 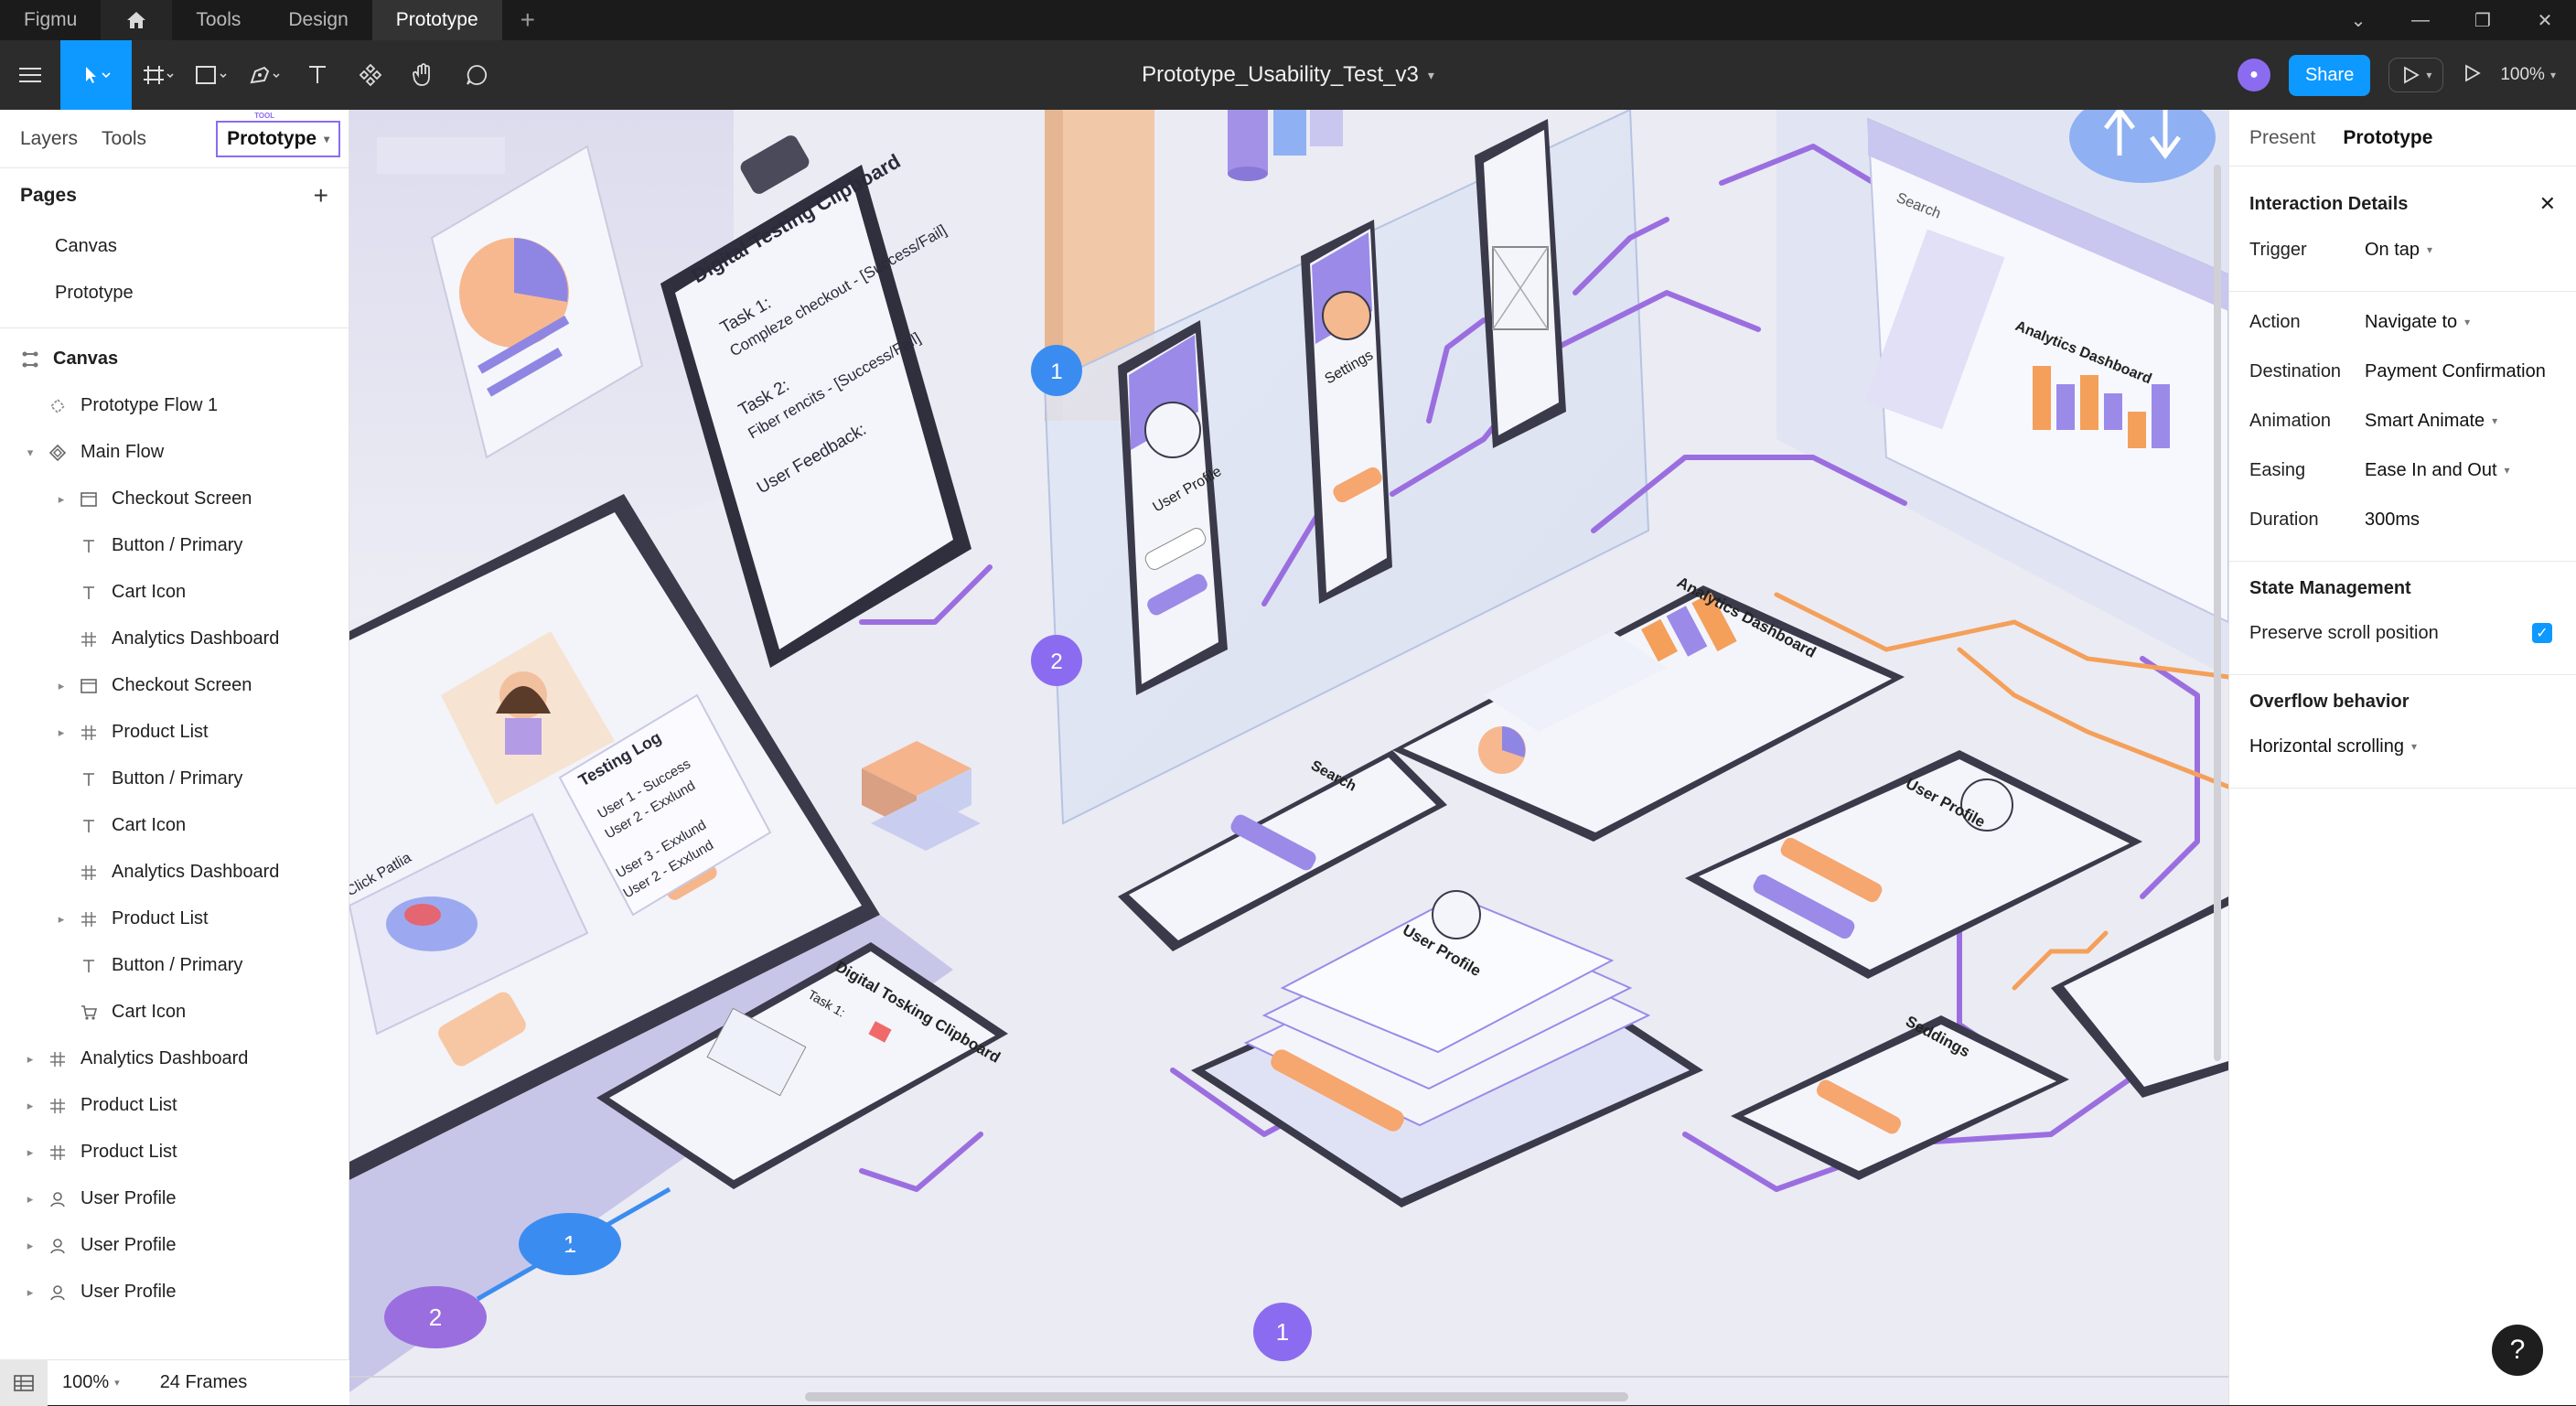 What do you see at coordinates (2548, 204) in the screenshot?
I see `close-icon: ✕` at bounding box center [2548, 204].